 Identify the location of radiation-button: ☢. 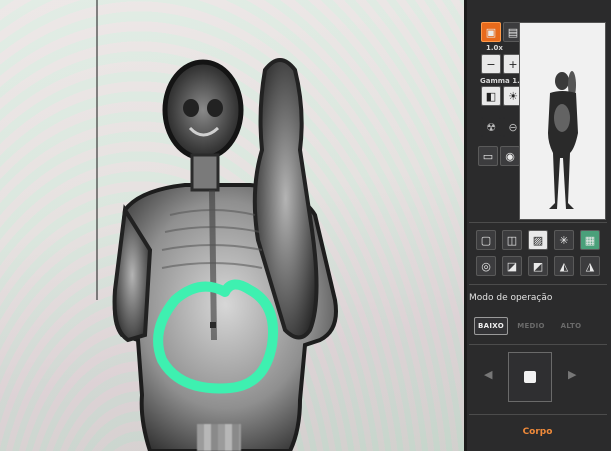
(491, 127).